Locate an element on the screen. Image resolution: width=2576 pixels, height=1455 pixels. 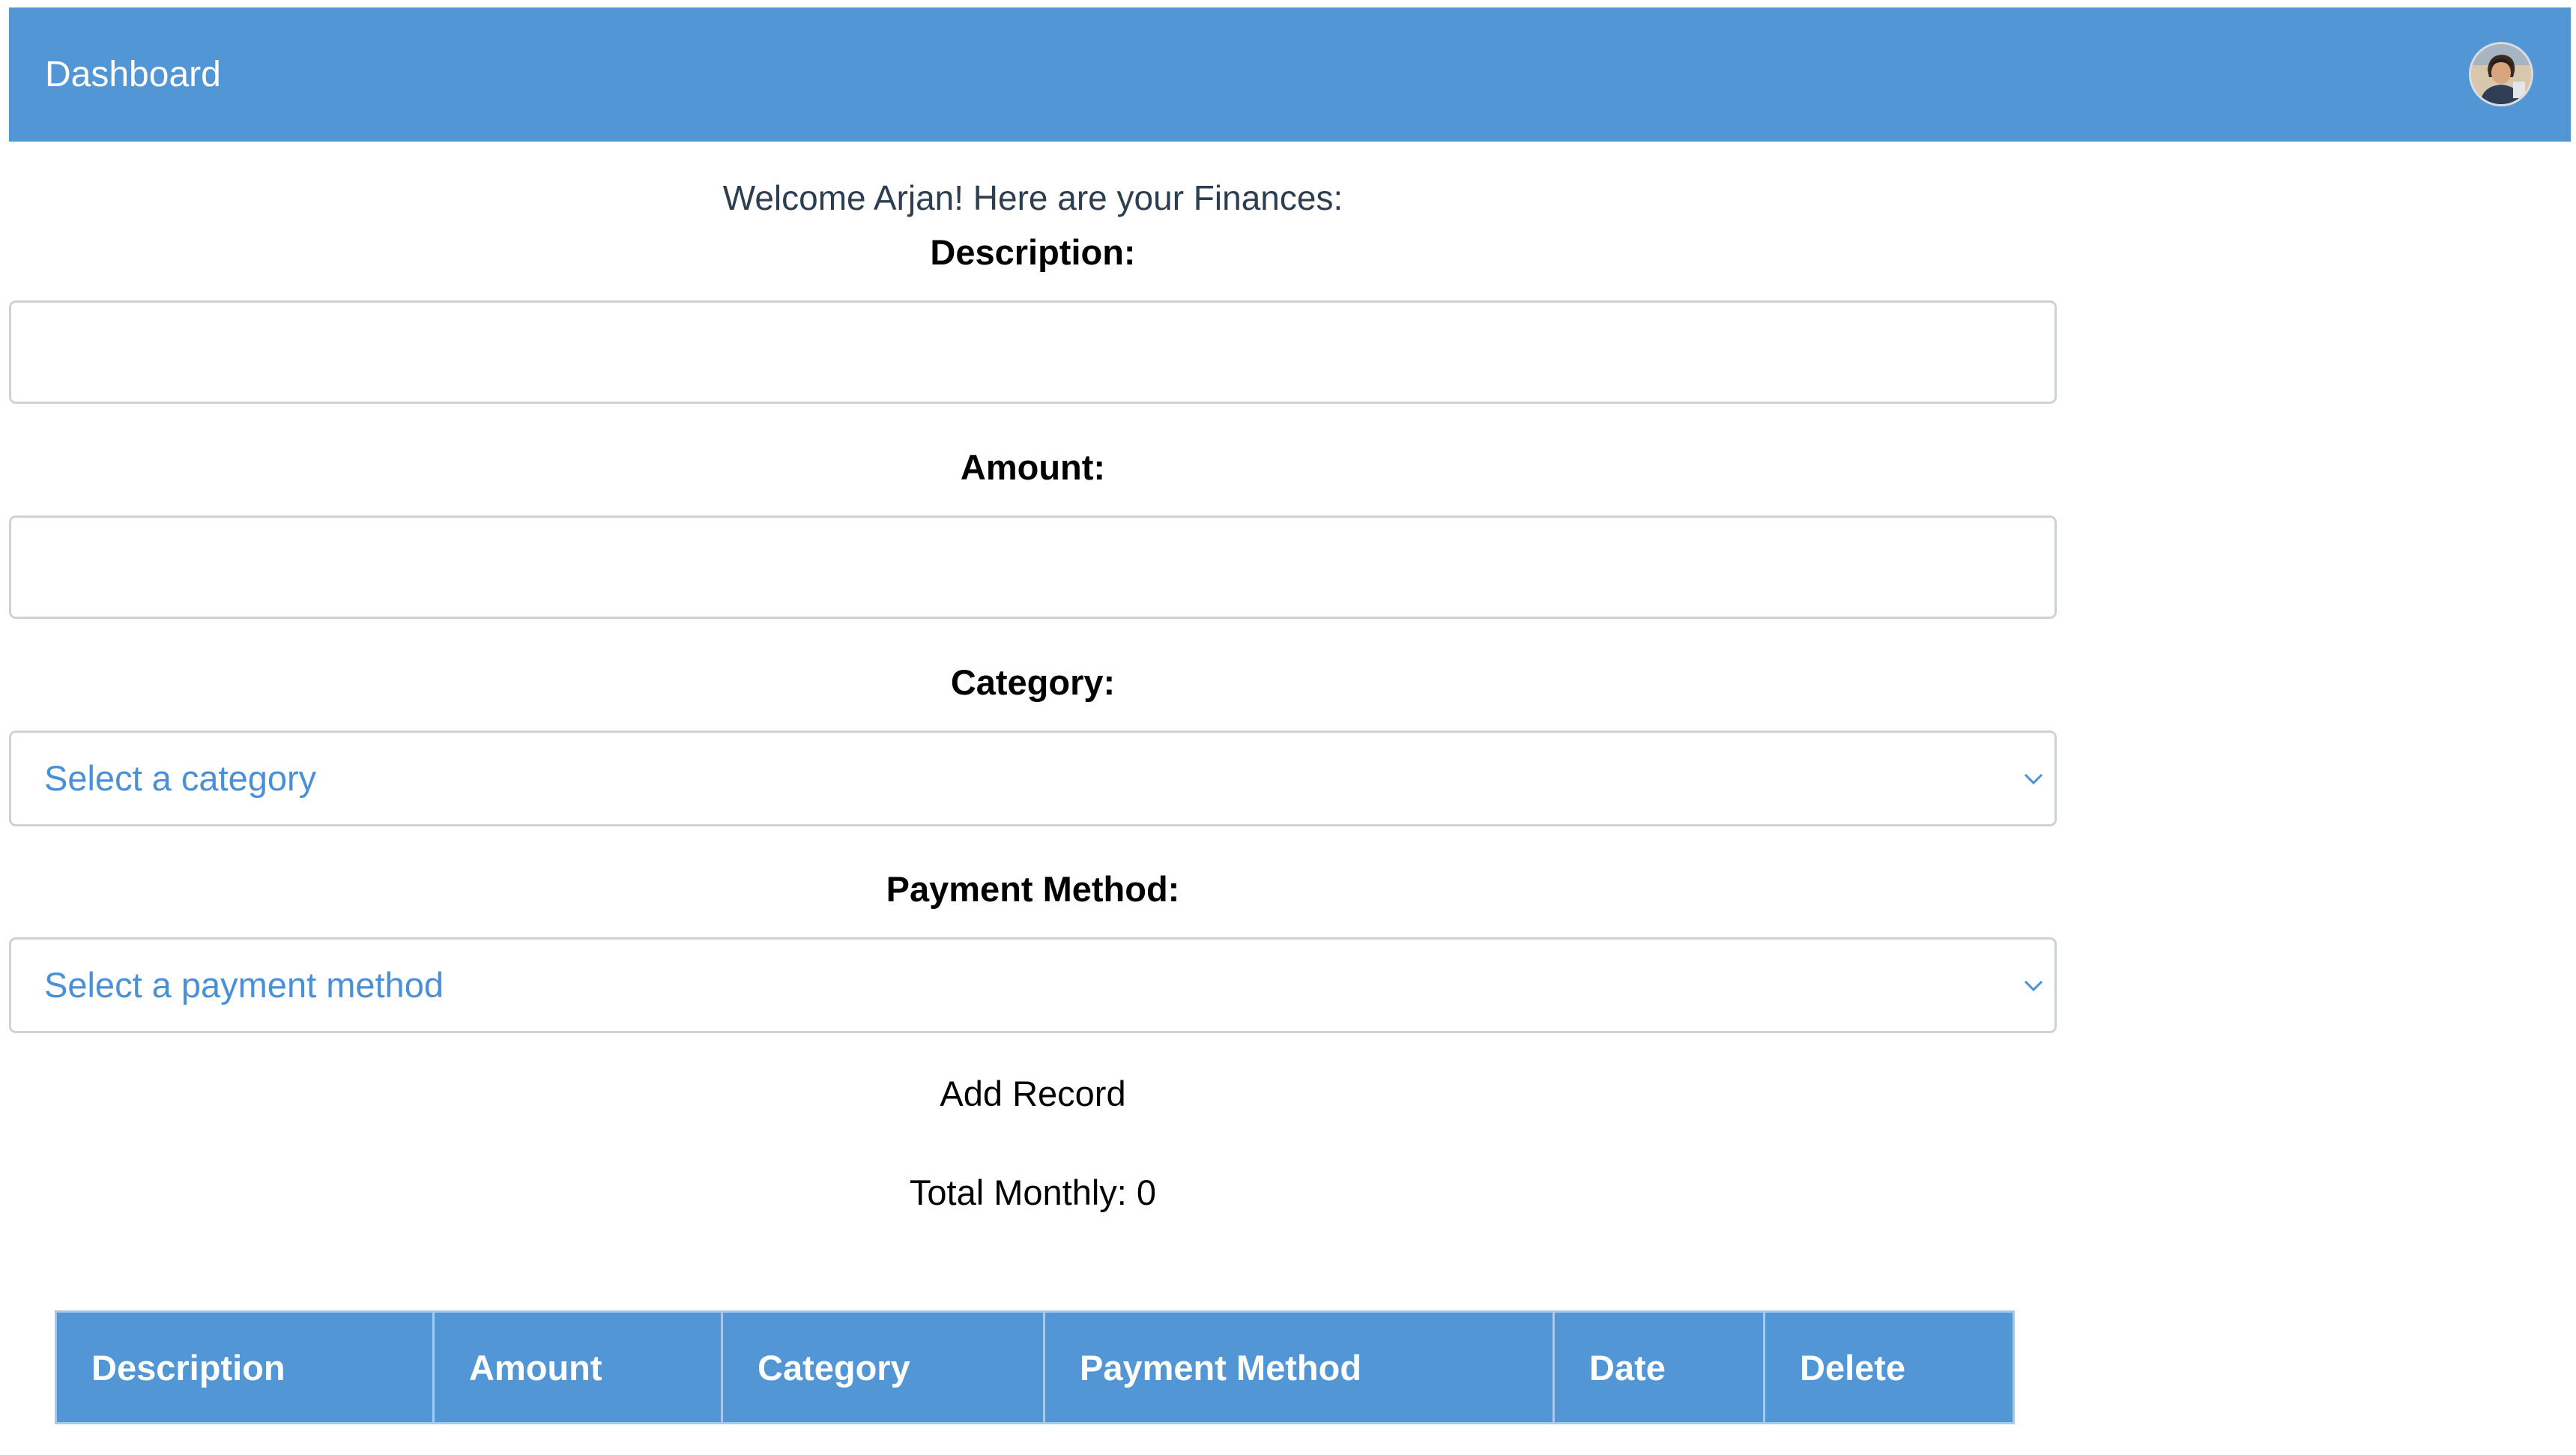
column-header-delete: Delete is located at coordinates (1889, 1367).